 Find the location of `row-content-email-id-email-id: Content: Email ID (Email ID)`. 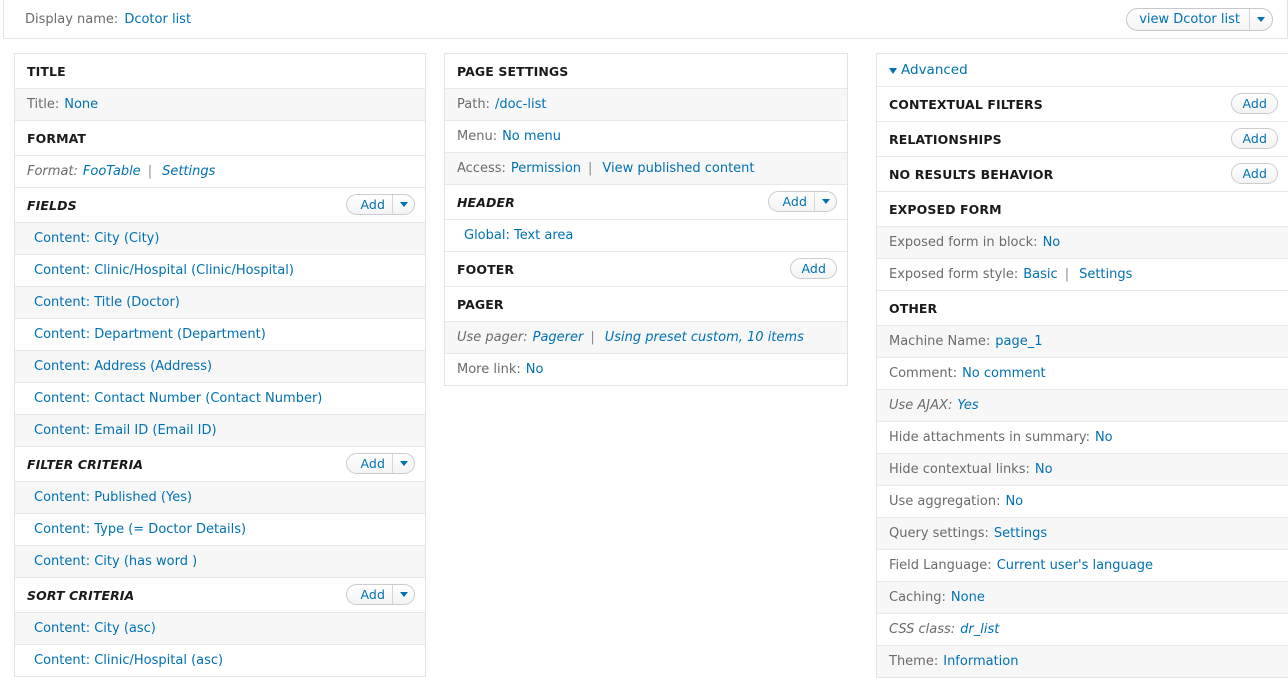

row-content-email-id-email-id: Content: Email ID (Email ID) is located at coordinates (220, 431).